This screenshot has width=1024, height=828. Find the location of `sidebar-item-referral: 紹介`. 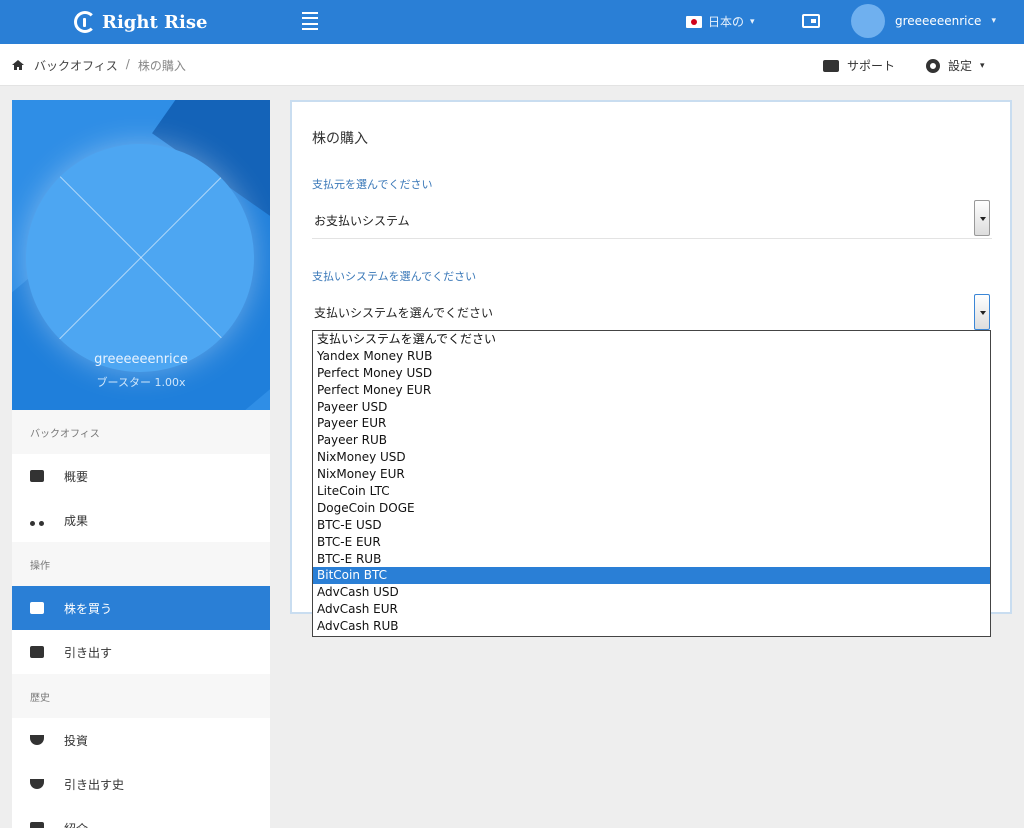

sidebar-item-referral: 紹介 is located at coordinates (141, 817).